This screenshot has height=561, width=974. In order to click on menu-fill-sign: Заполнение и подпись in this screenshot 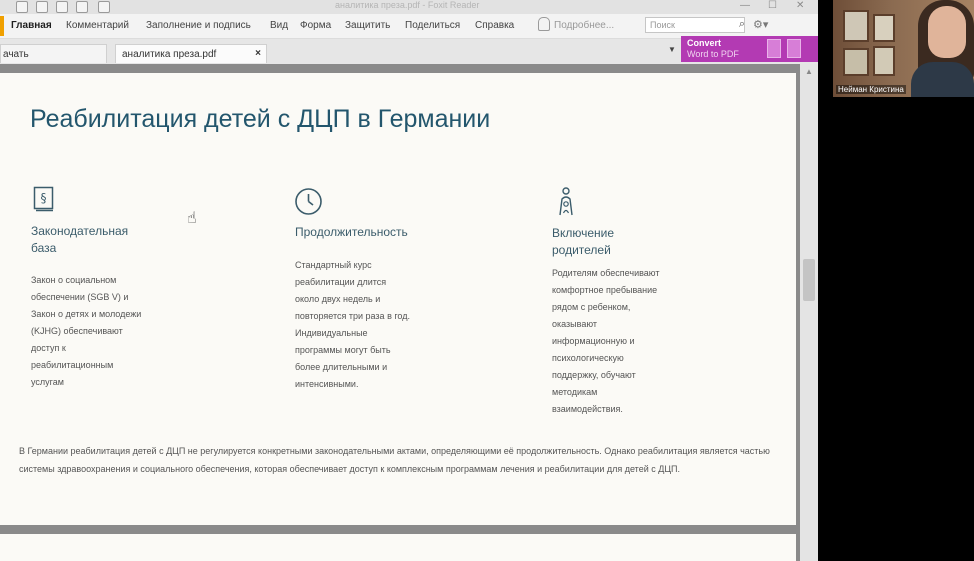, I will do `click(198, 25)`.